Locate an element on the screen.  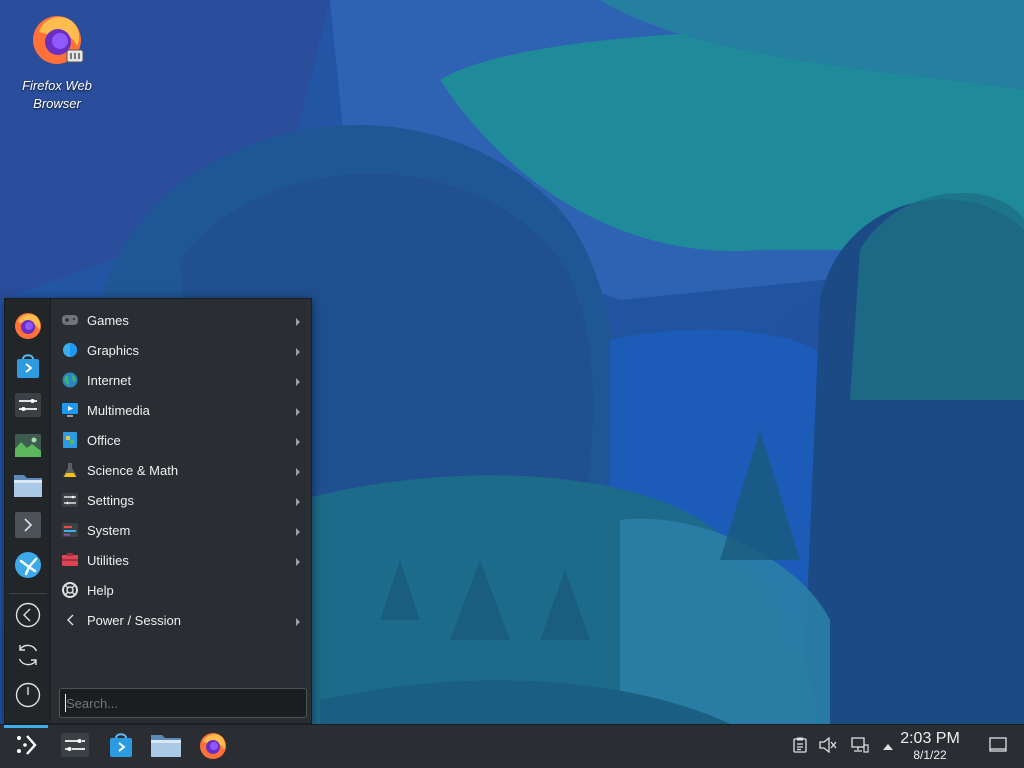
favorites-sidebar is located at coordinates (28, 511).